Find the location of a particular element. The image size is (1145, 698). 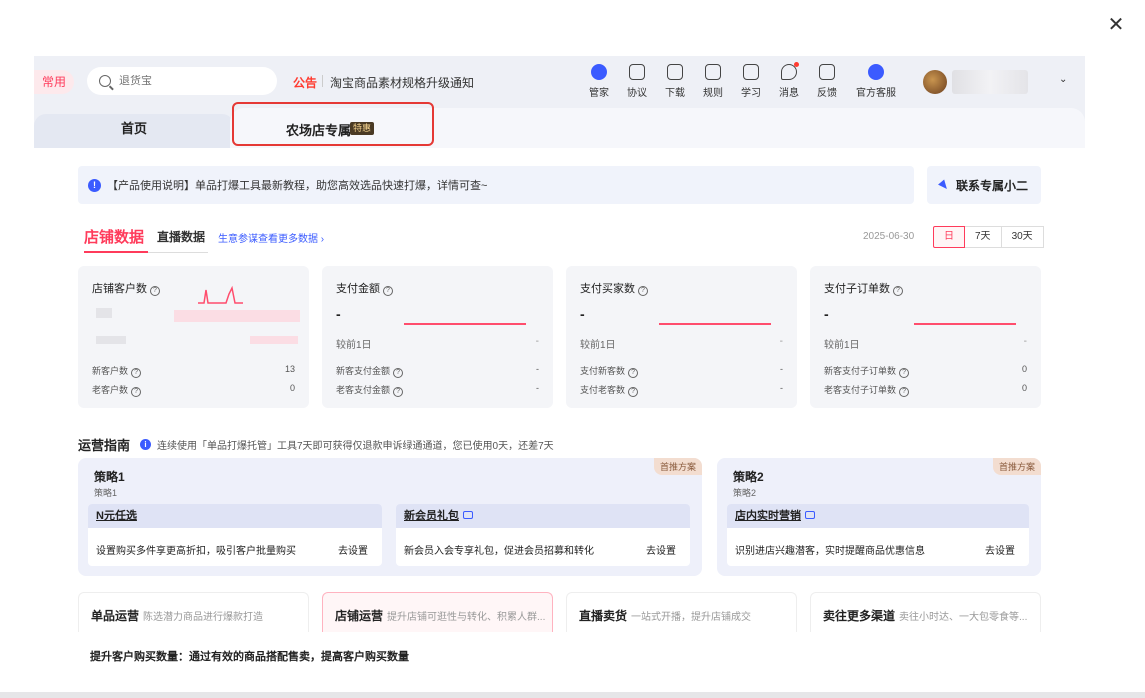

card-value: - is located at coordinates (582, 314).